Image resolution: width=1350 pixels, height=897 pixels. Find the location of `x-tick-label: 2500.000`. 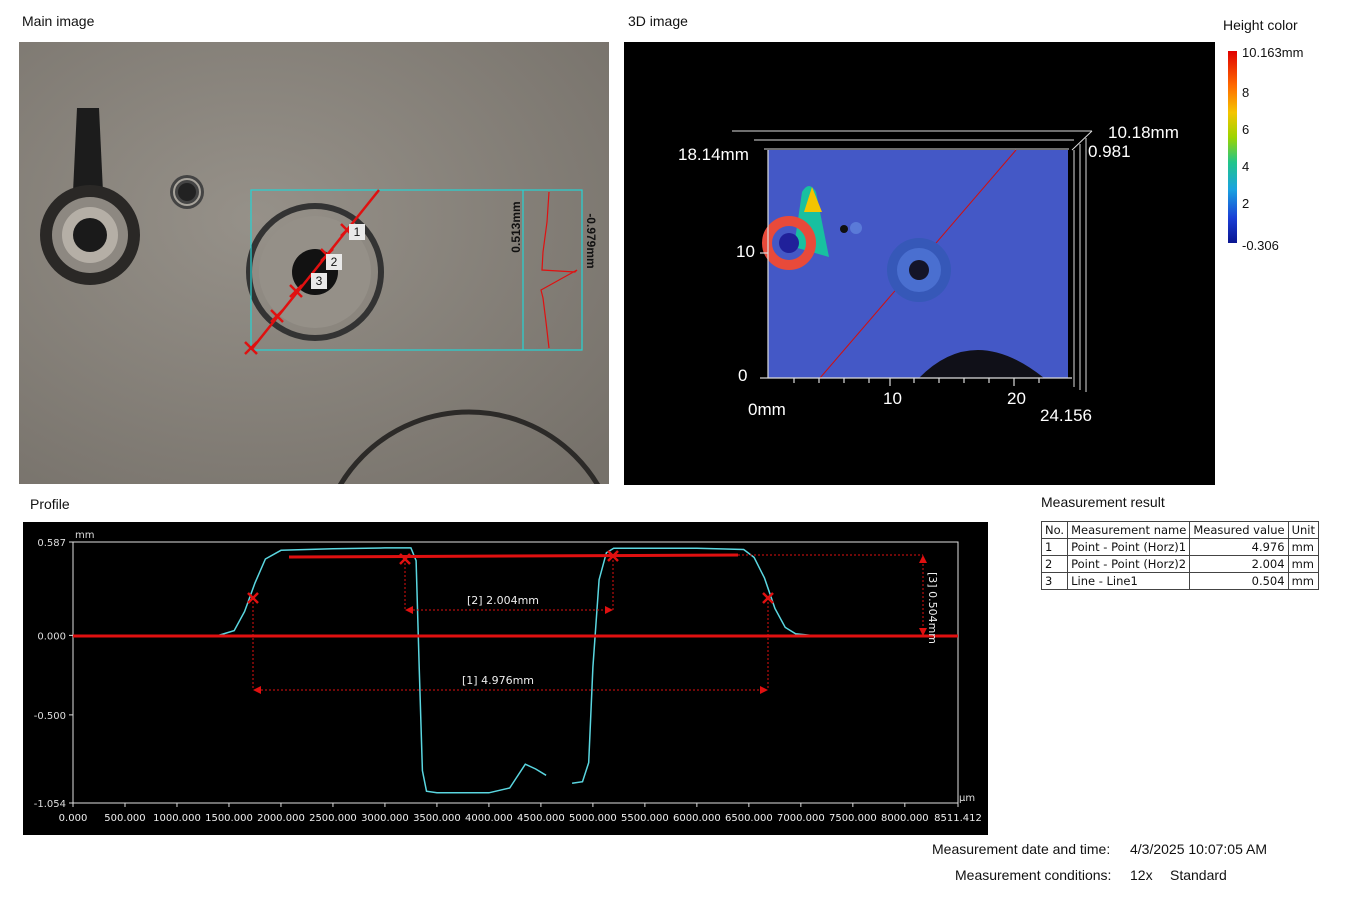

x-tick-label: 2500.000 is located at coordinates (333, 818).